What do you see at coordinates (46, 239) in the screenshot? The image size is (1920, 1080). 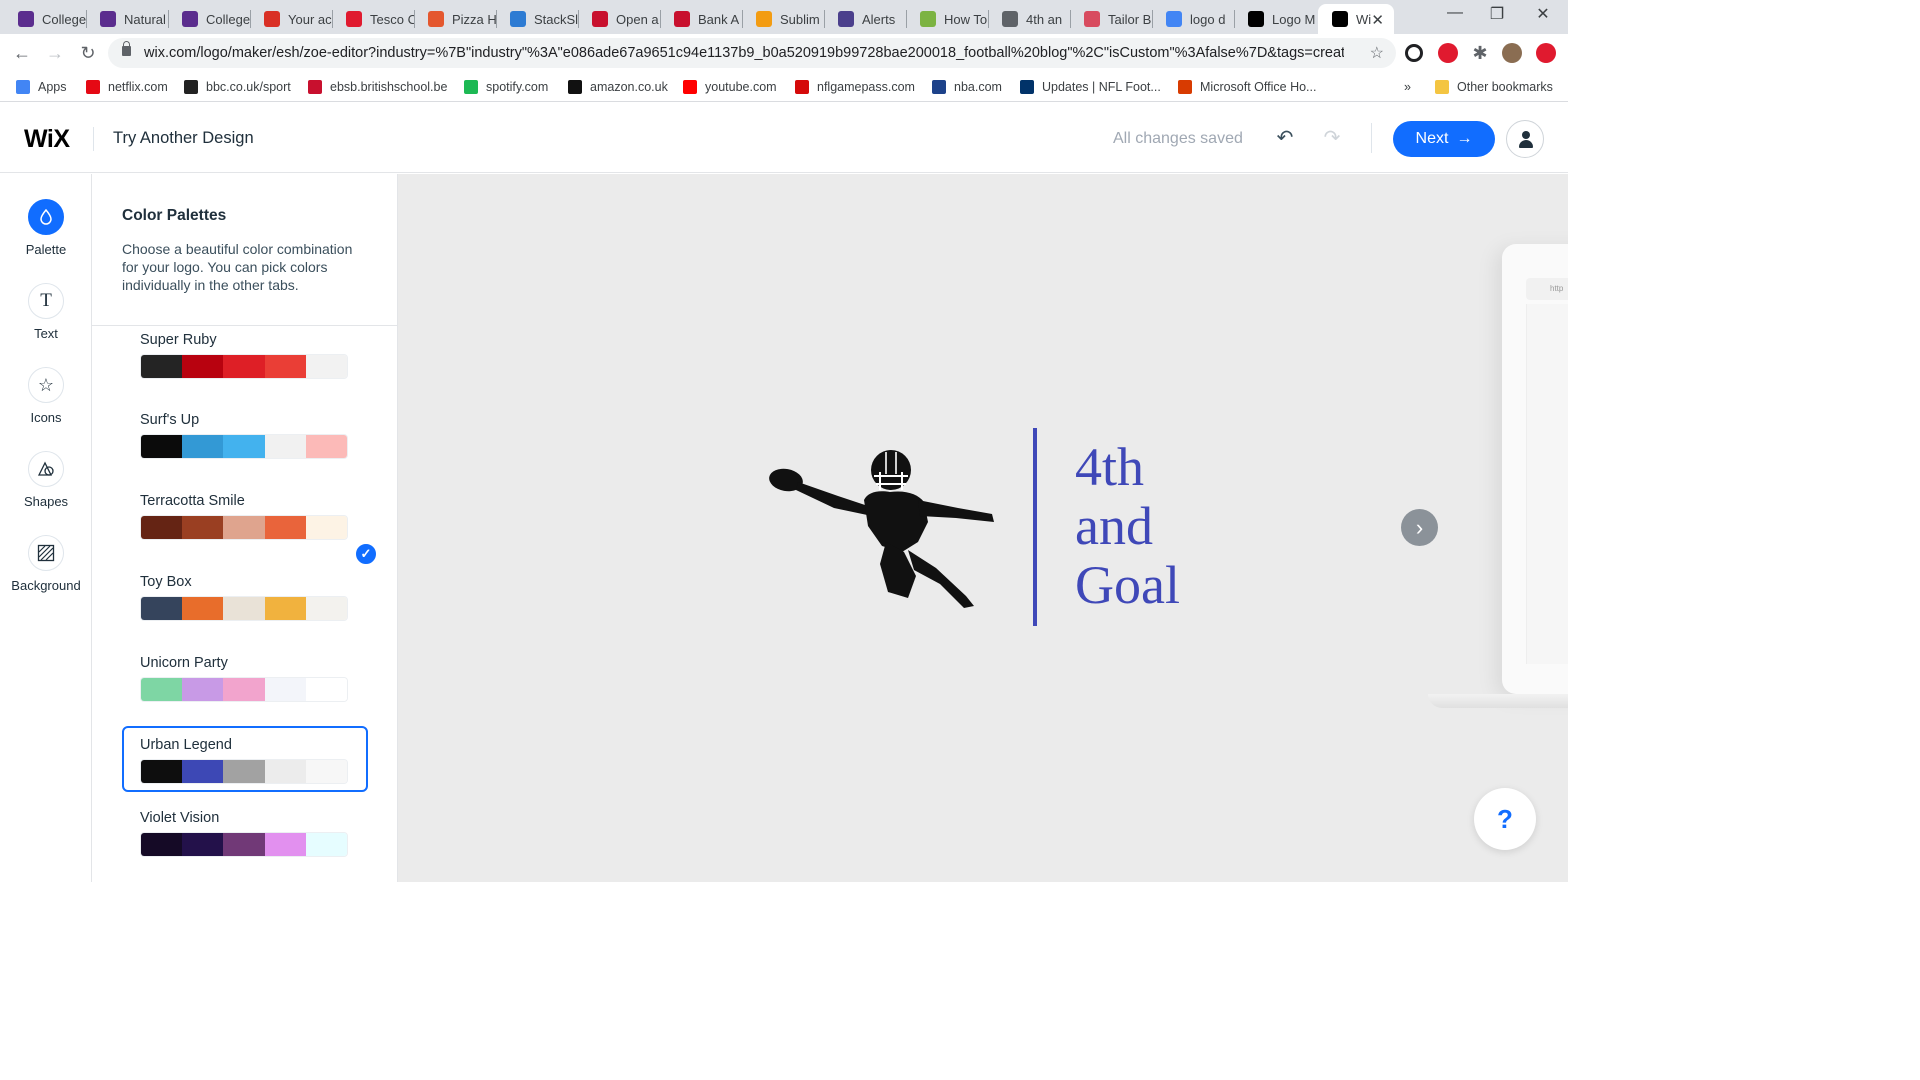 I see `rail-item-palette: Palette` at bounding box center [46, 239].